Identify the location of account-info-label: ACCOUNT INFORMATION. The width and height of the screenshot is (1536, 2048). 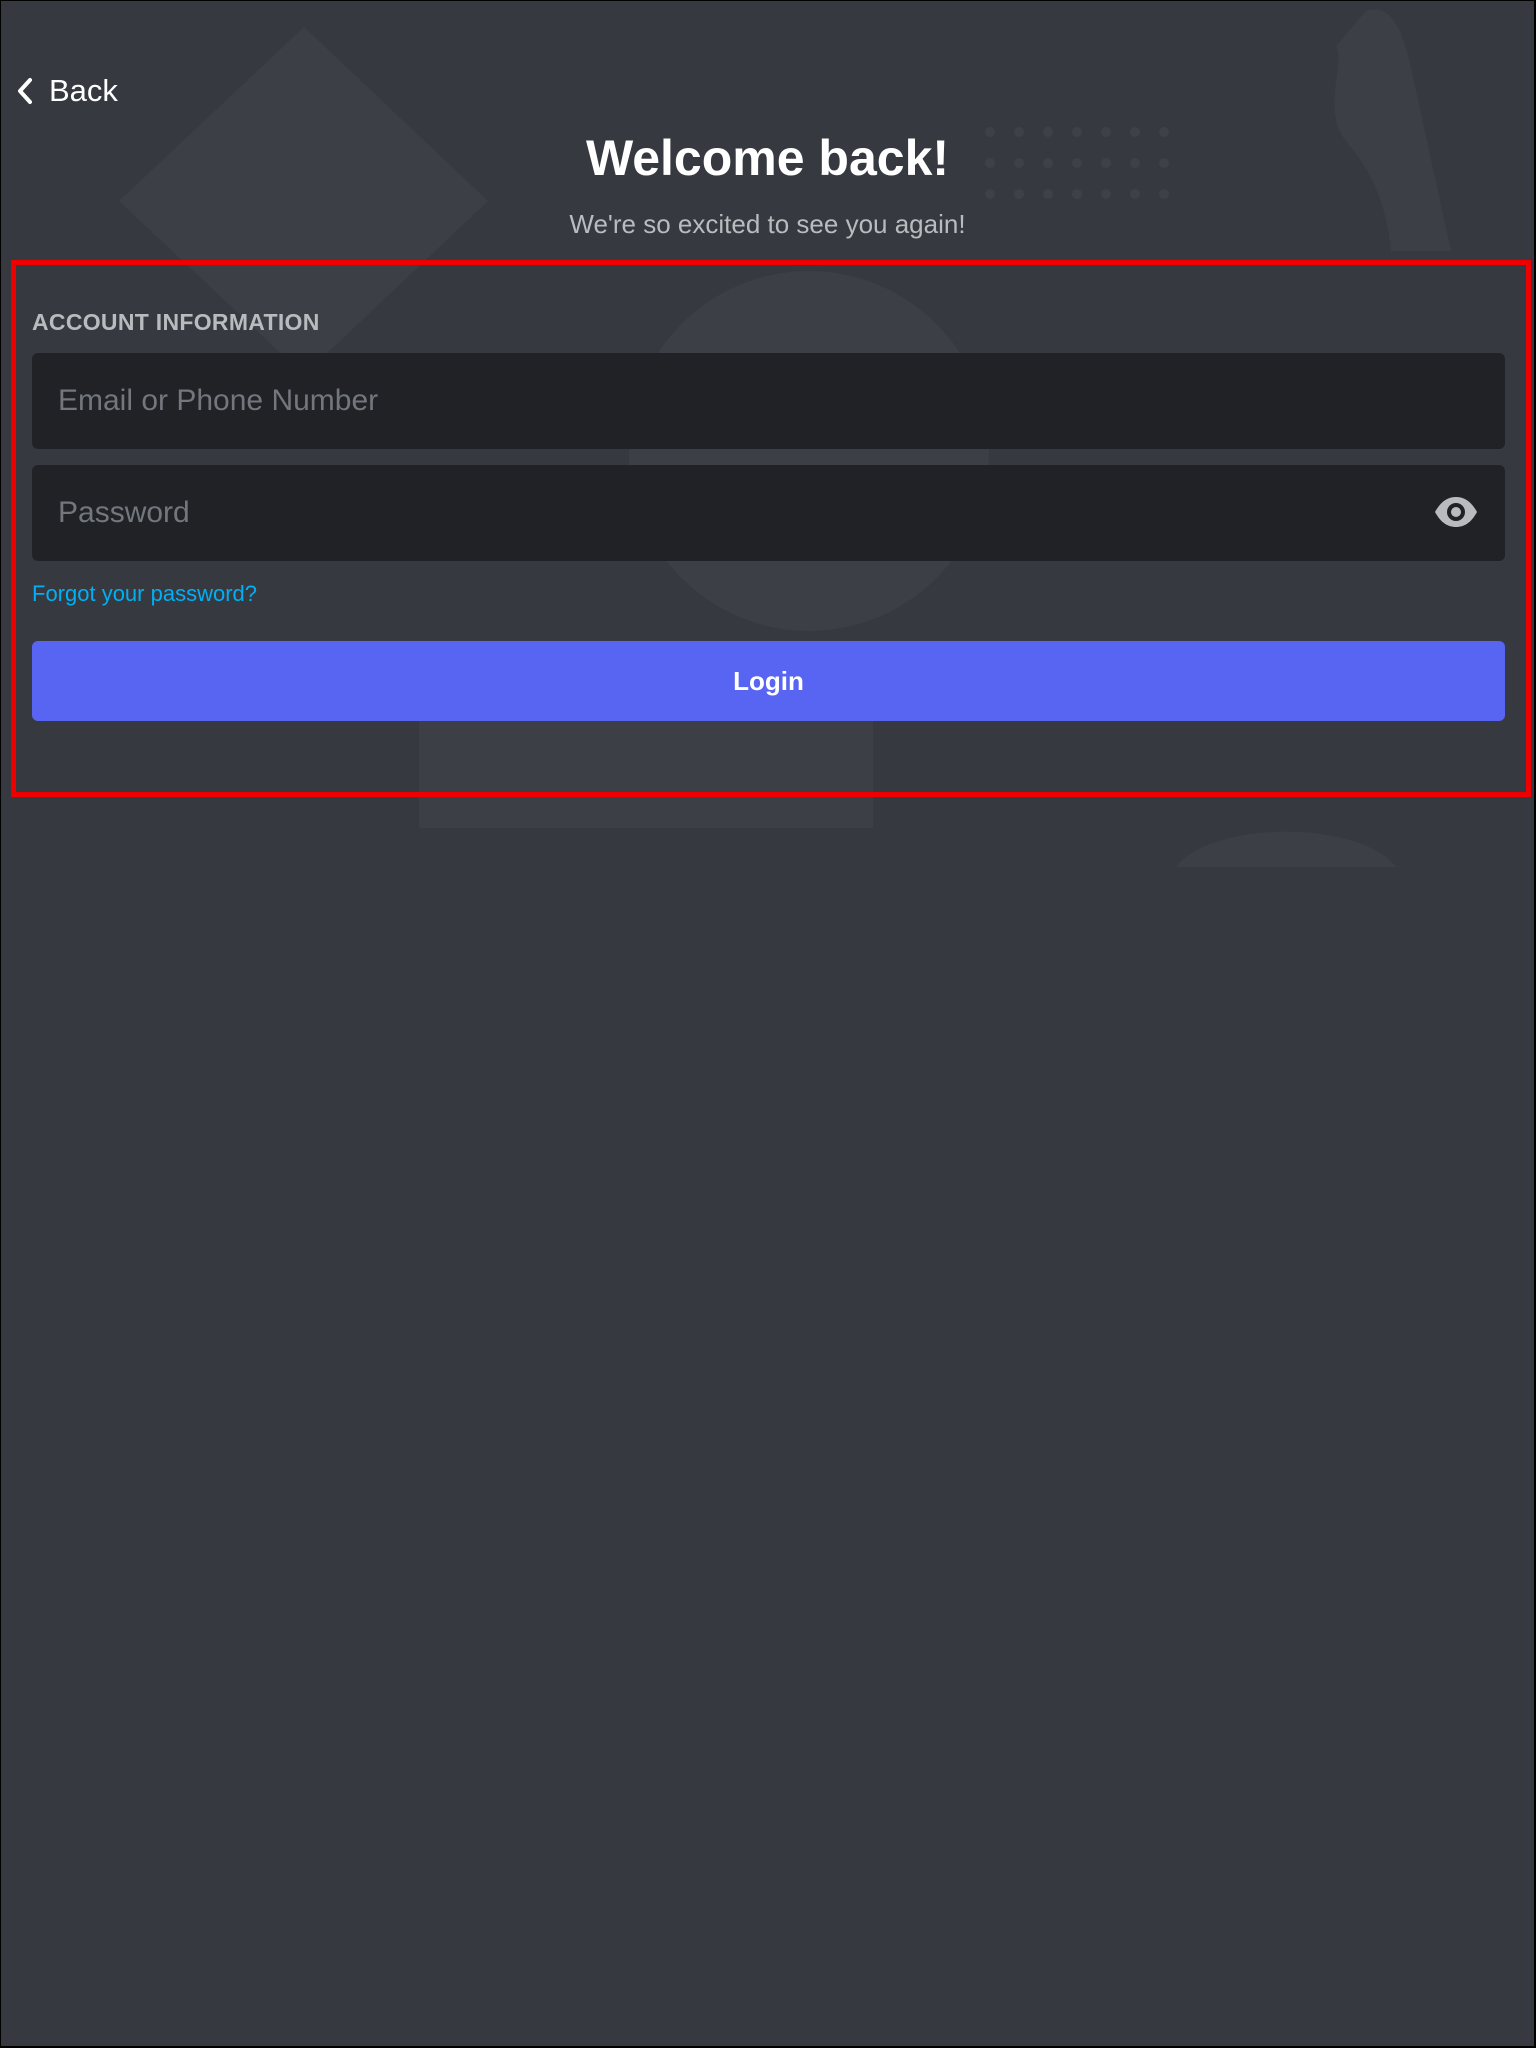
(176, 322).